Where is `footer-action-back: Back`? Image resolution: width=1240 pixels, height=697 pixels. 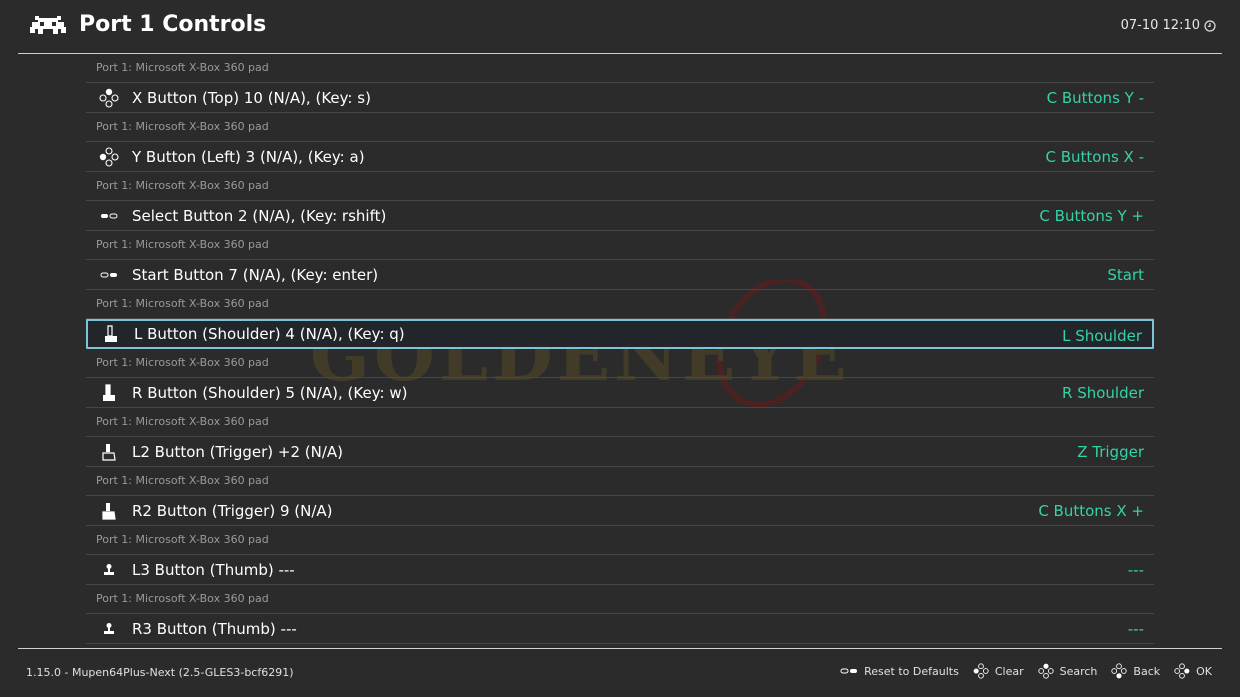
footer-action-back: Back is located at coordinates (1135, 671).